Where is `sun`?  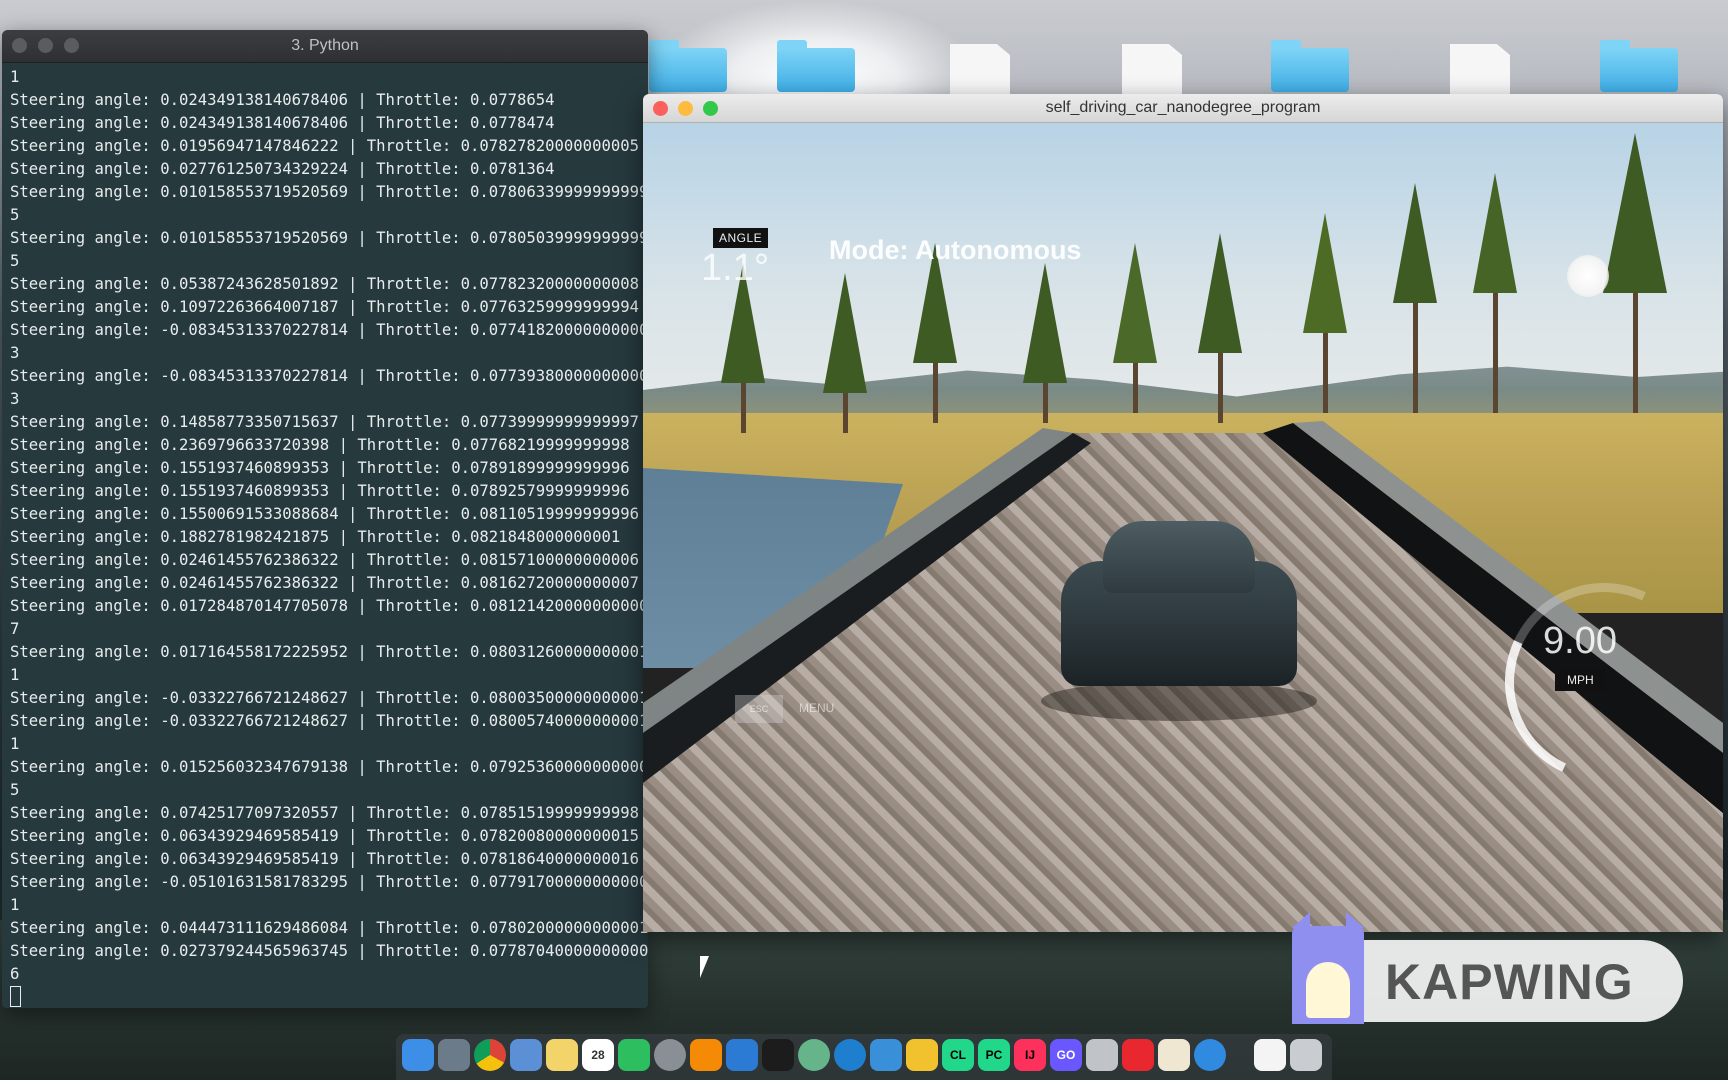 sun is located at coordinates (1588, 276).